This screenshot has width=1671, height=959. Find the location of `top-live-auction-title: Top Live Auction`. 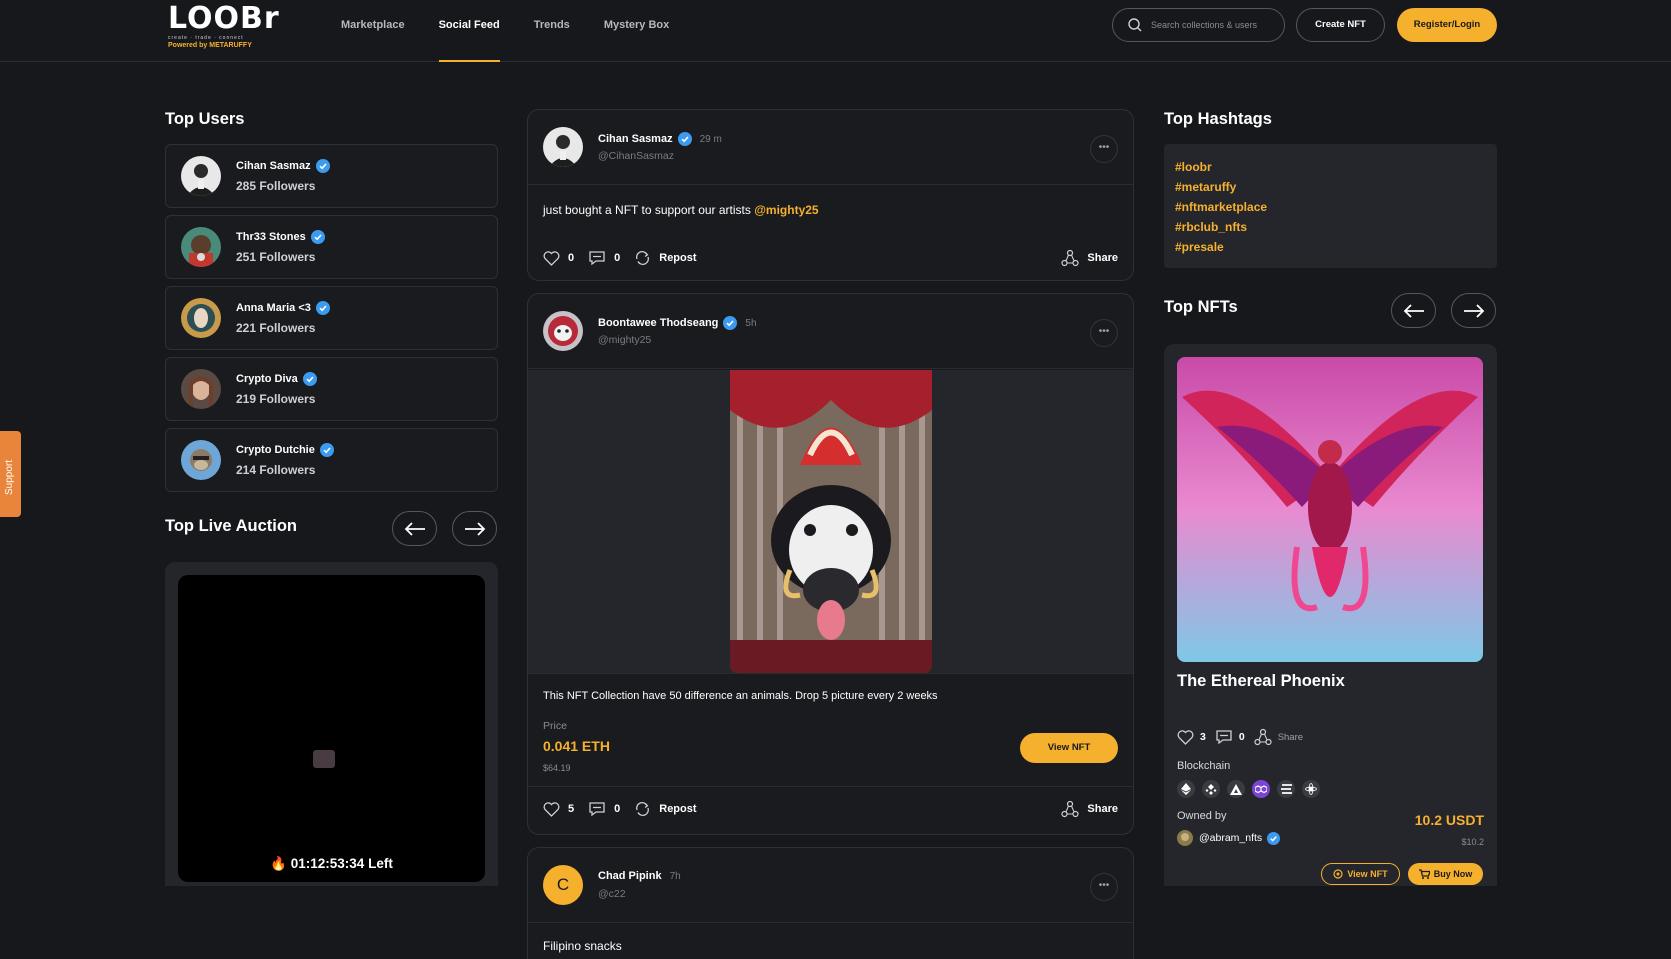

top-live-auction-title: Top Live Auction is located at coordinates (231, 526).